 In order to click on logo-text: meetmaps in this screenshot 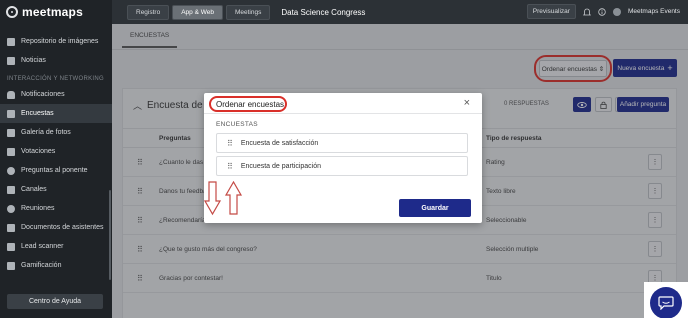, I will do `click(52, 12)`.